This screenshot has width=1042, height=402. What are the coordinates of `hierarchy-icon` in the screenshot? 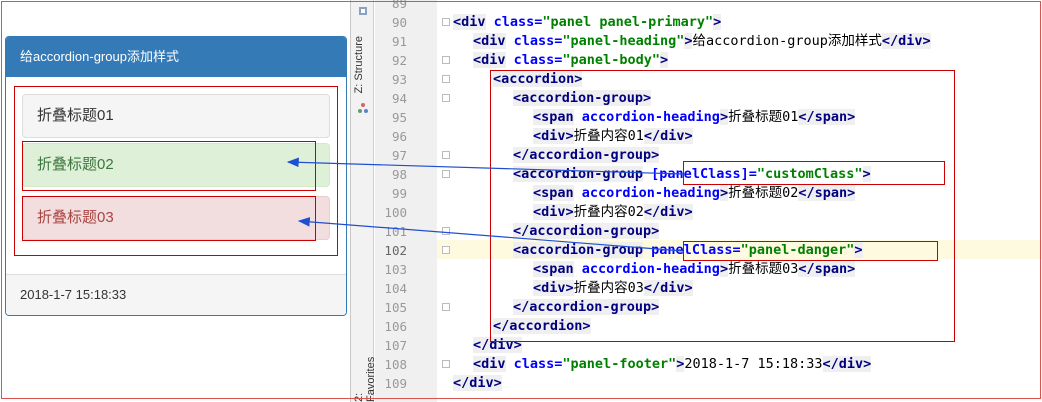 It's located at (363, 108).